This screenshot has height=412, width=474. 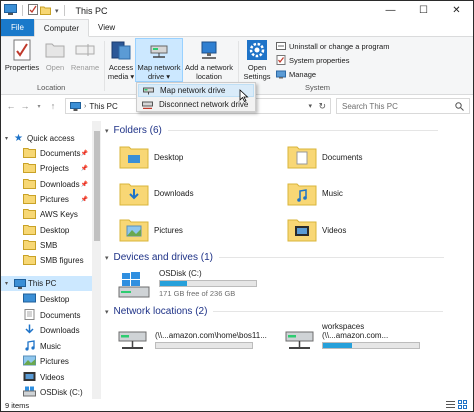 What do you see at coordinates (456, 404) in the screenshot?
I see `view-toggle` at bounding box center [456, 404].